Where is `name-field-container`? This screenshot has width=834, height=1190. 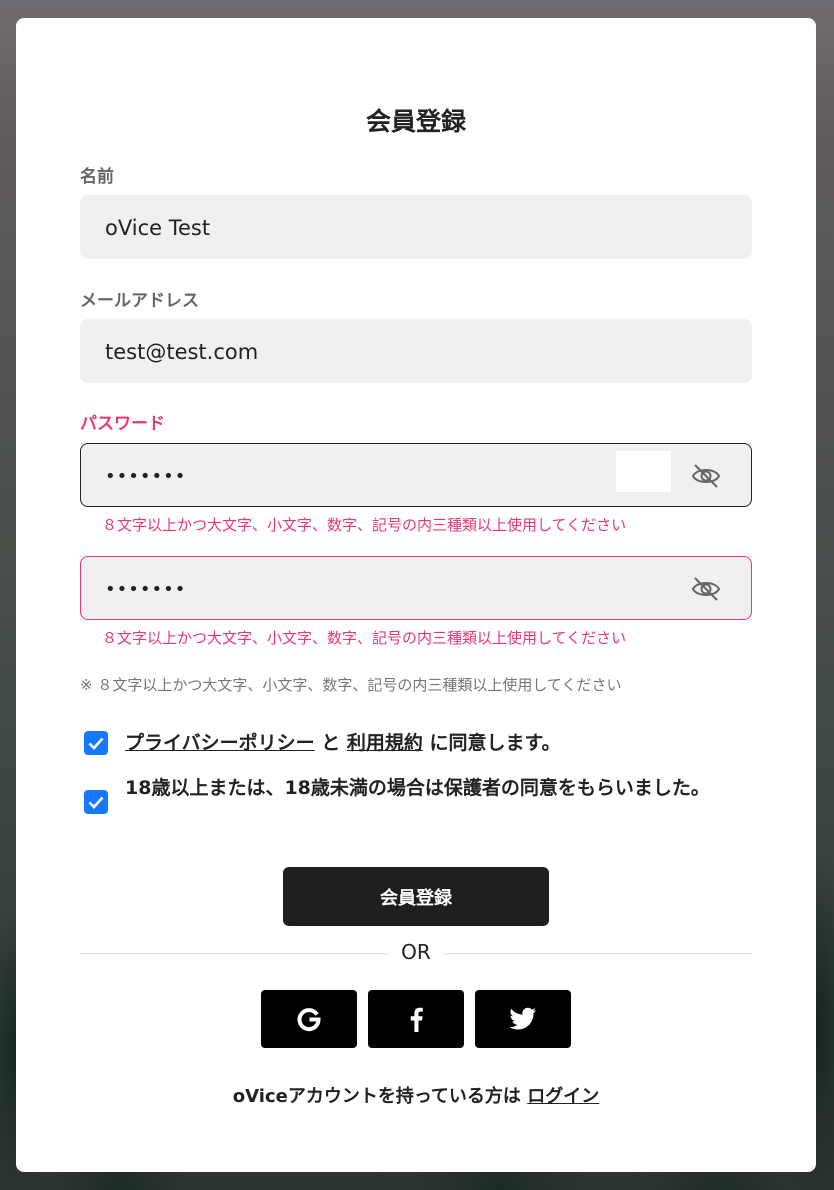
name-field-container is located at coordinates (416, 227).